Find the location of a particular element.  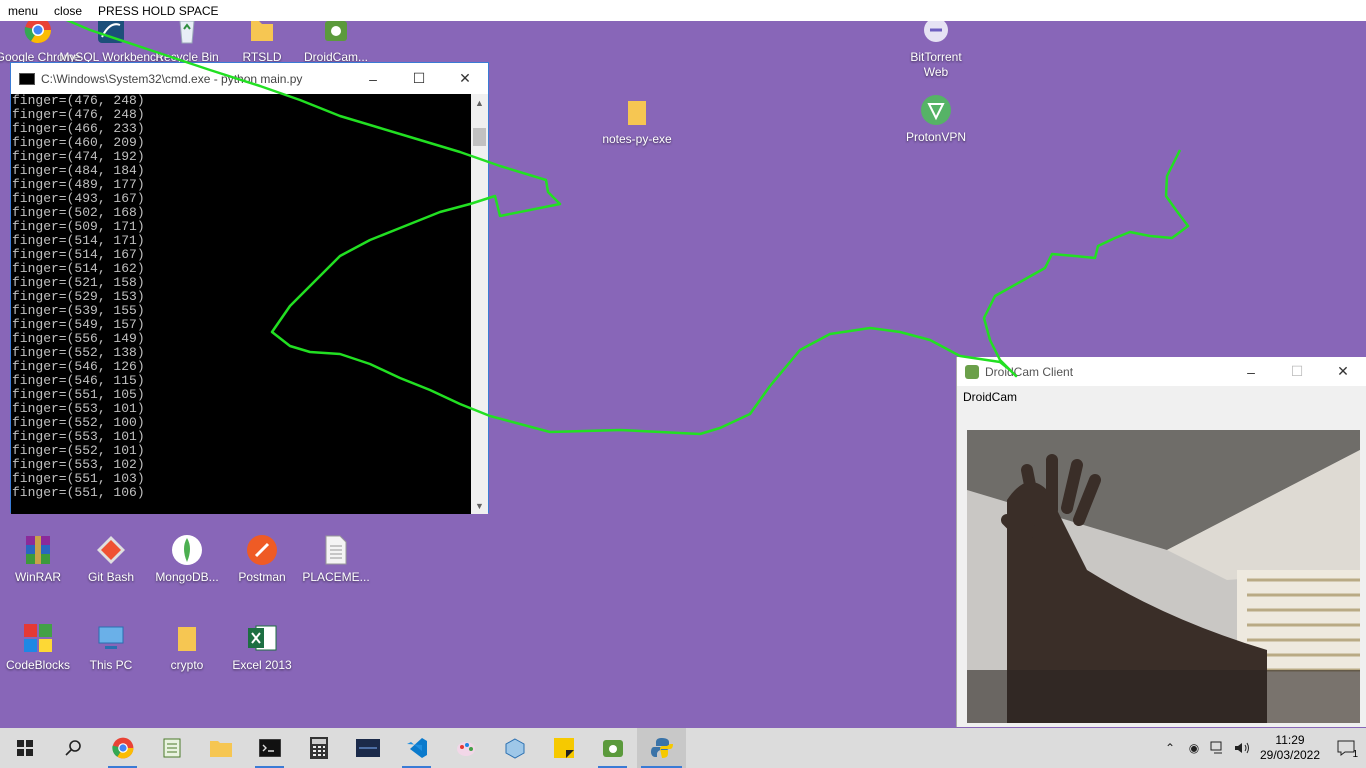

mysql-console-icon is located at coordinates (367, 748).